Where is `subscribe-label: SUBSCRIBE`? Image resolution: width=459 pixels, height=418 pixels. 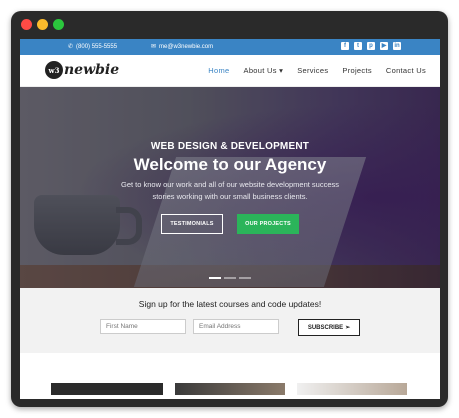 subscribe-label: SUBSCRIBE is located at coordinates (325, 327).